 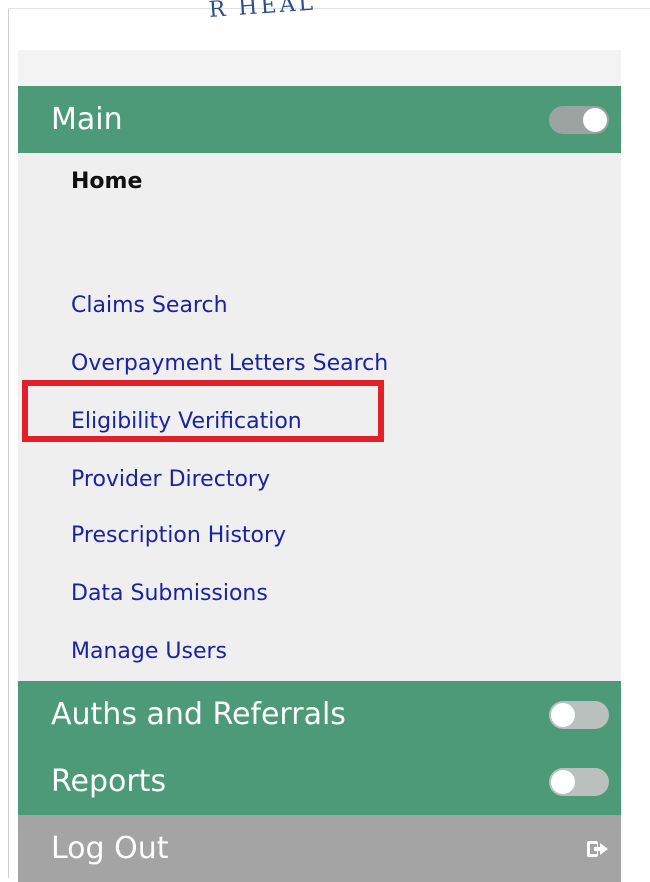 I want to click on menu-item-overpayment-letters-search: Overpayment Letters Search, so click(x=229, y=363).